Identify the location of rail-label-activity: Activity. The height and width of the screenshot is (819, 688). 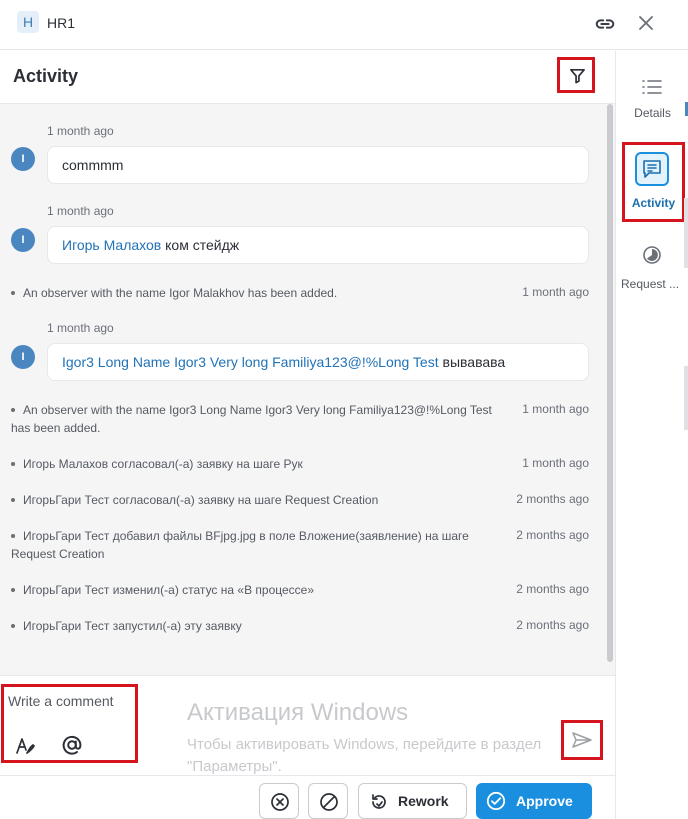
(653, 203).